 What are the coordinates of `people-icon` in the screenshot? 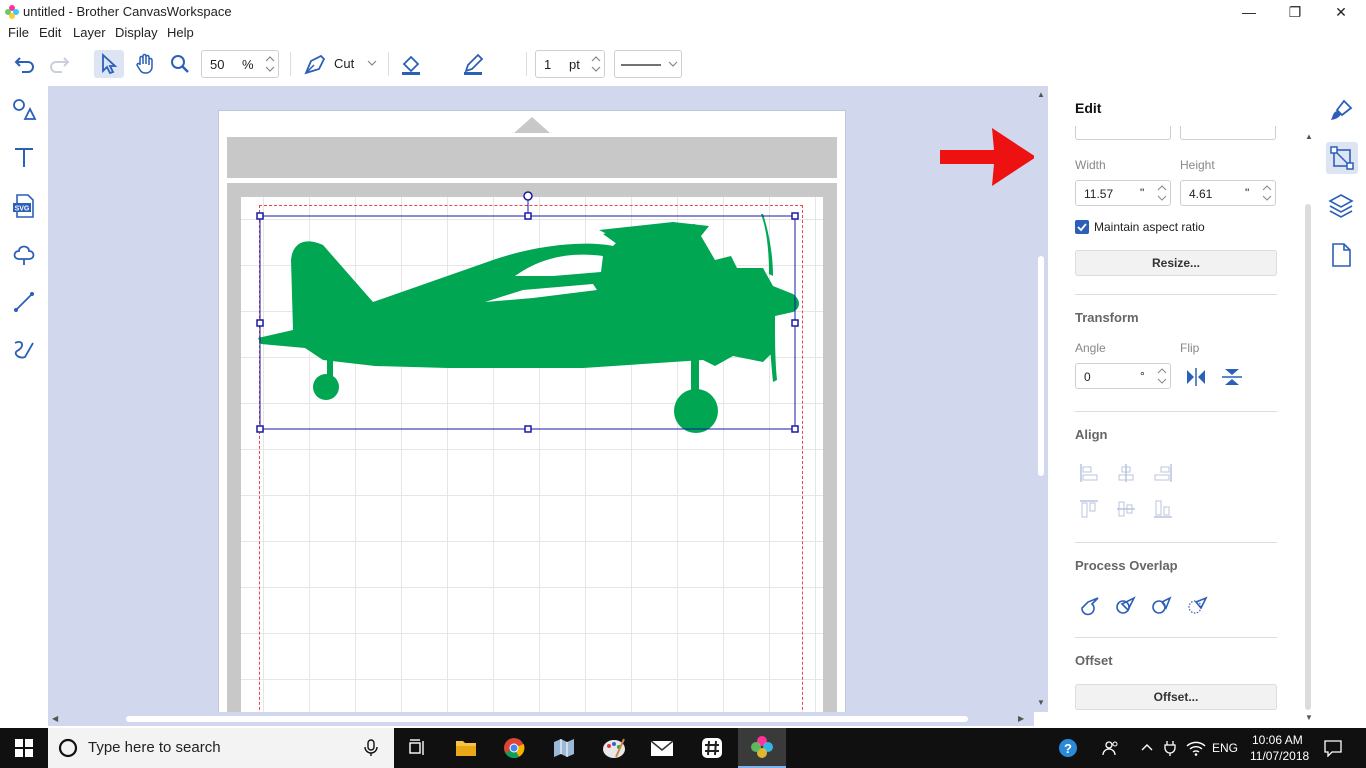 It's located at (1111, 748).